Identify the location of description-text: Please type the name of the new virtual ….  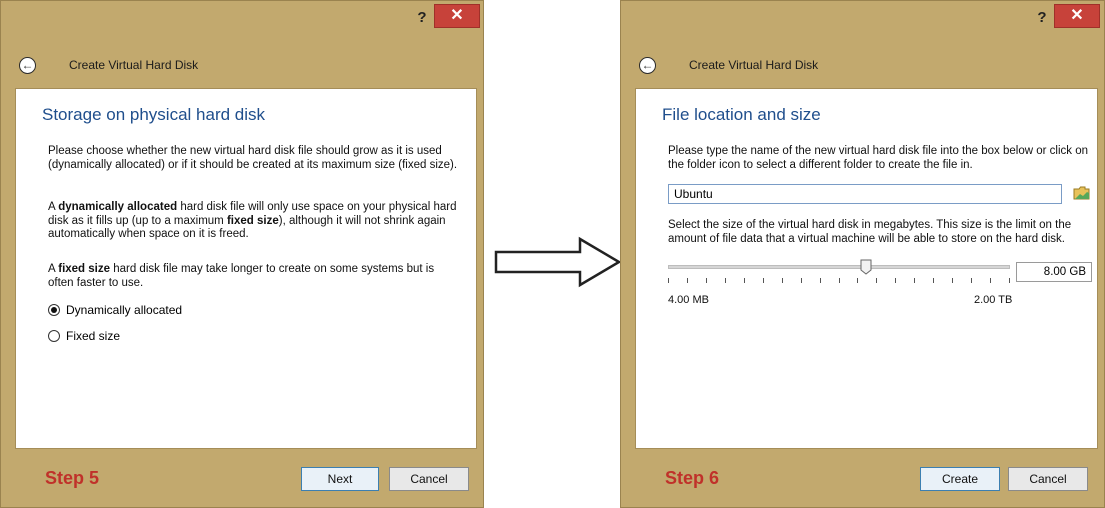
(878, 158).